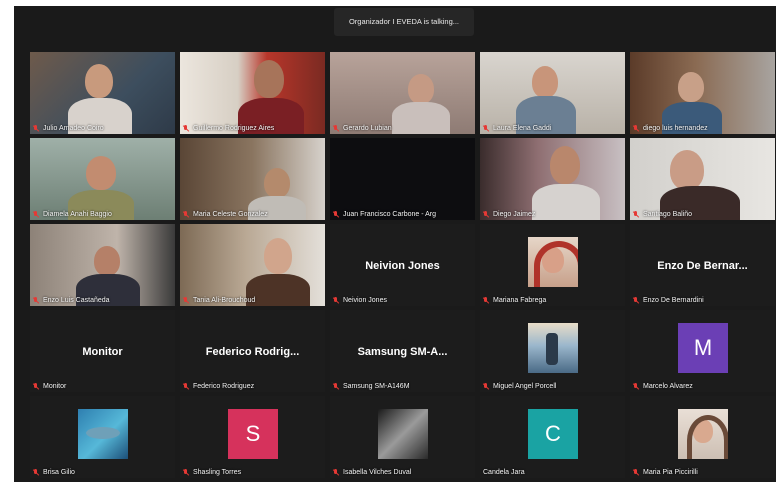 This screenshot has width=784, height=482. What do you see at coordinates (553, 434) in the screenshot?
I see `initial-avatar: C` at bounding box center [553, 434].